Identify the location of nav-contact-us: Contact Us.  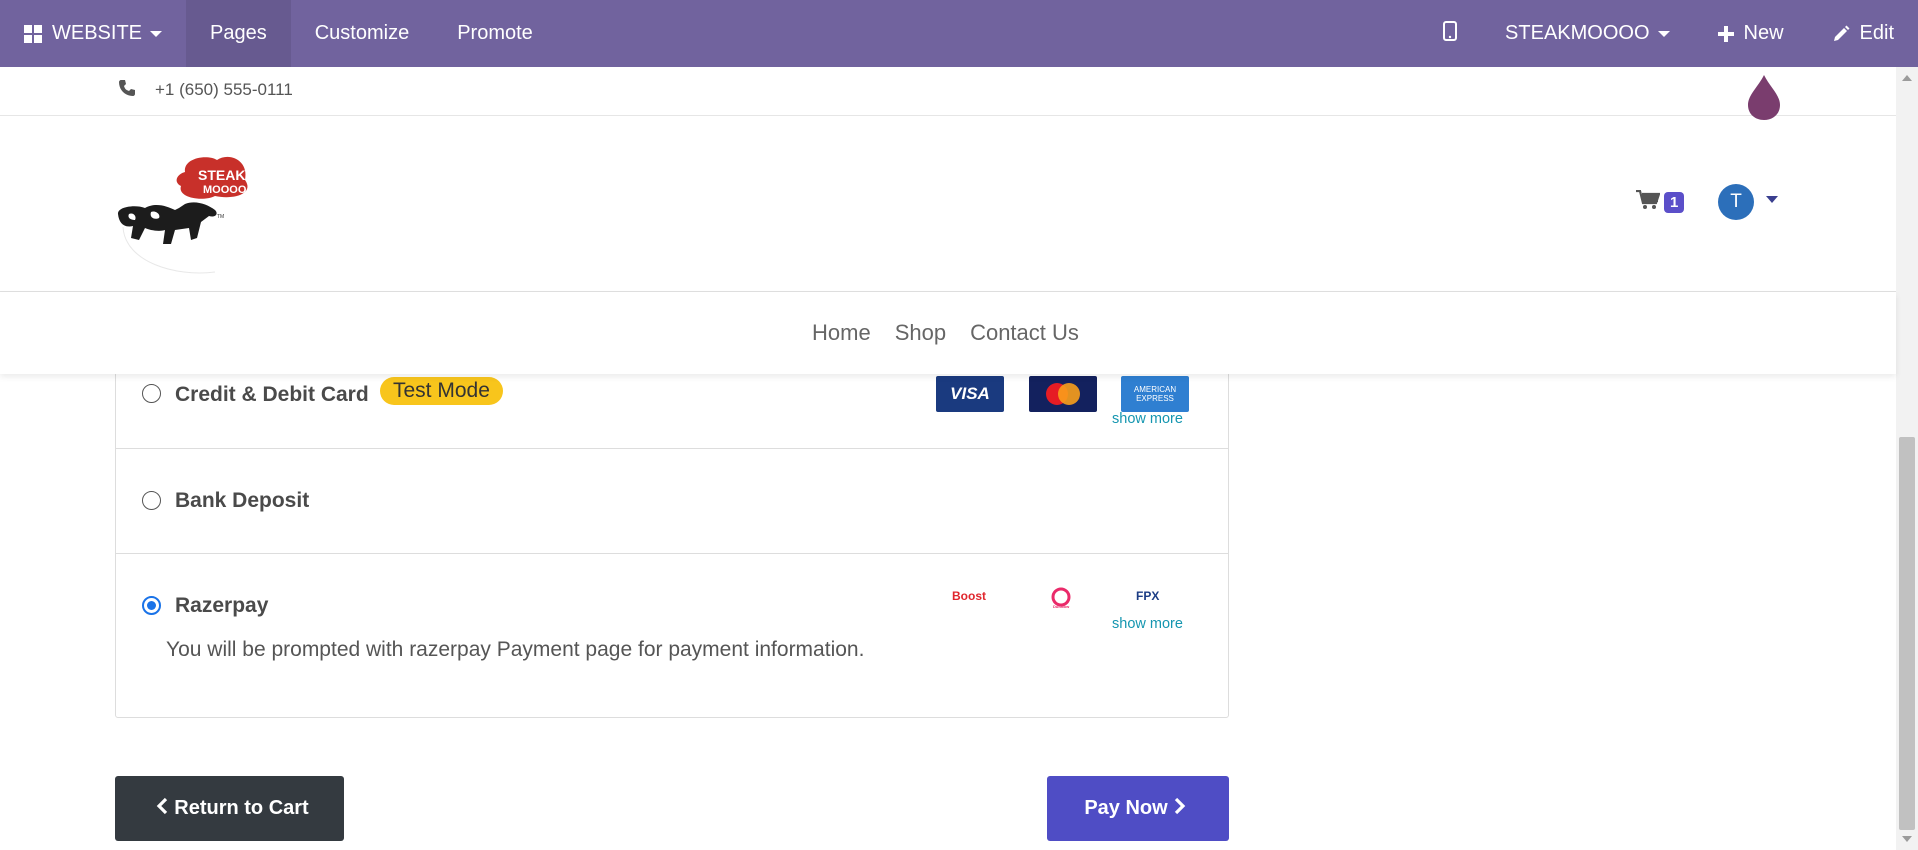
(1024, 333).